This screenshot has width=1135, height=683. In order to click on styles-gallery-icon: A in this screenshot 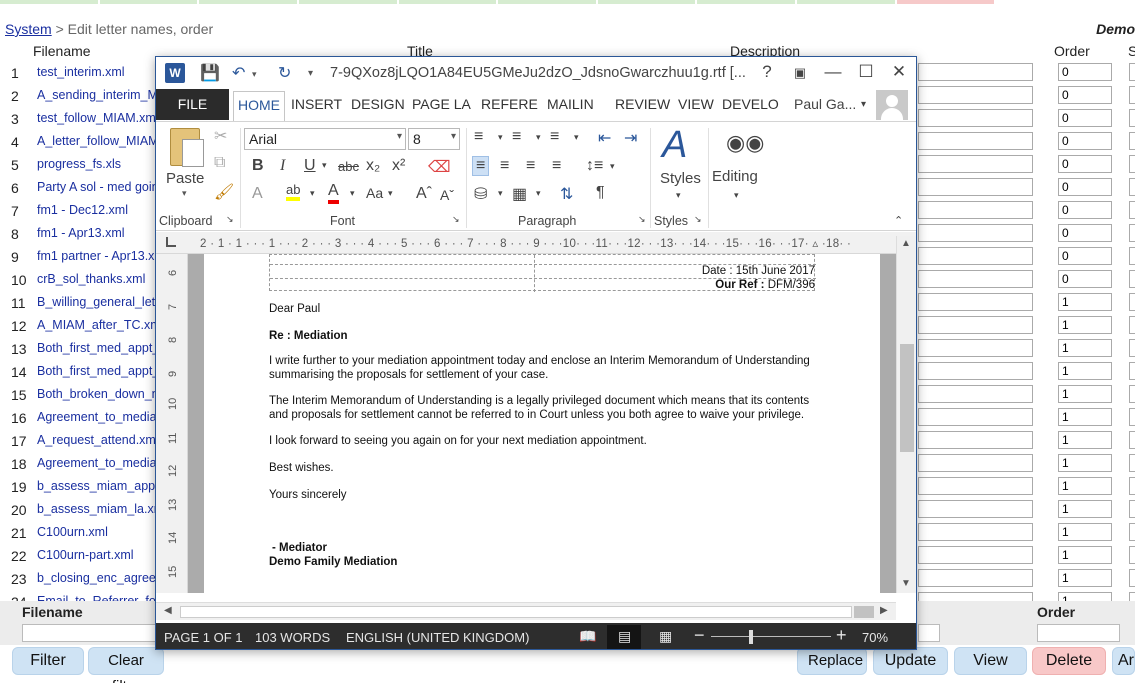, I will do `click(674, 145)`.